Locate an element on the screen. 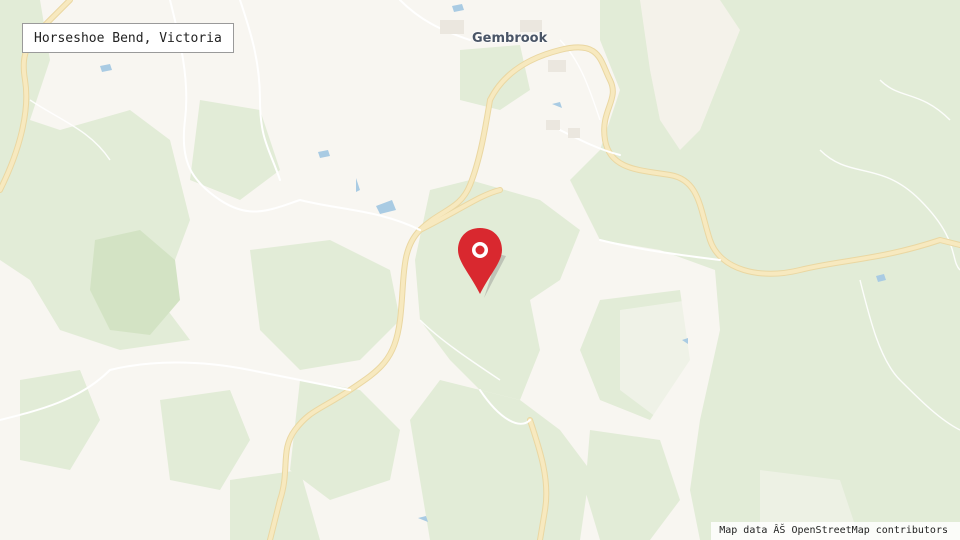 This screenshot has width=960, height=540. marker-body is located at coordinates (480, 261).